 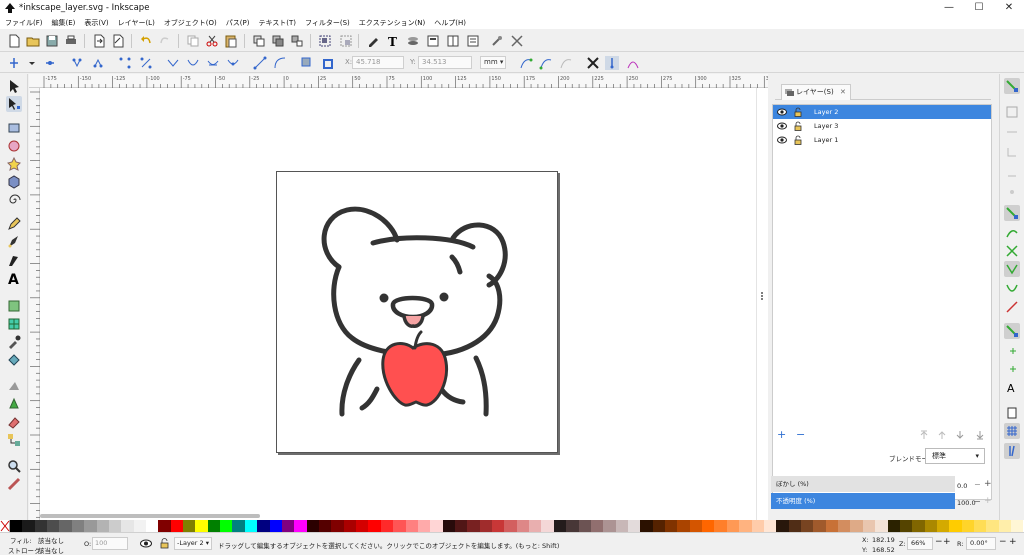 What do you see at coordinates (14, 86) in the screenshot?
I see `selector-tool-icon` at bounding box center [14, 86].